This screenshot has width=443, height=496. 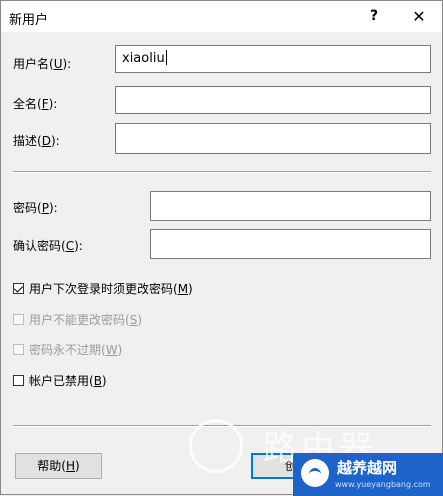 What do you see at coordinates (374, 16) in the screenshot?
I see `help-icon: ?` at bounding box center [374, 16].